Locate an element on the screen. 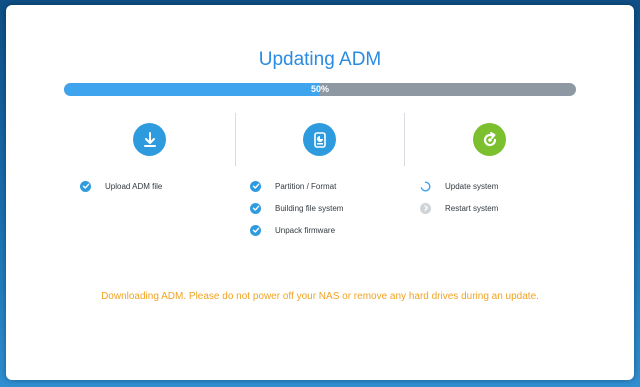  step-restart-system: Restart system is located at coordinates (459, 208).